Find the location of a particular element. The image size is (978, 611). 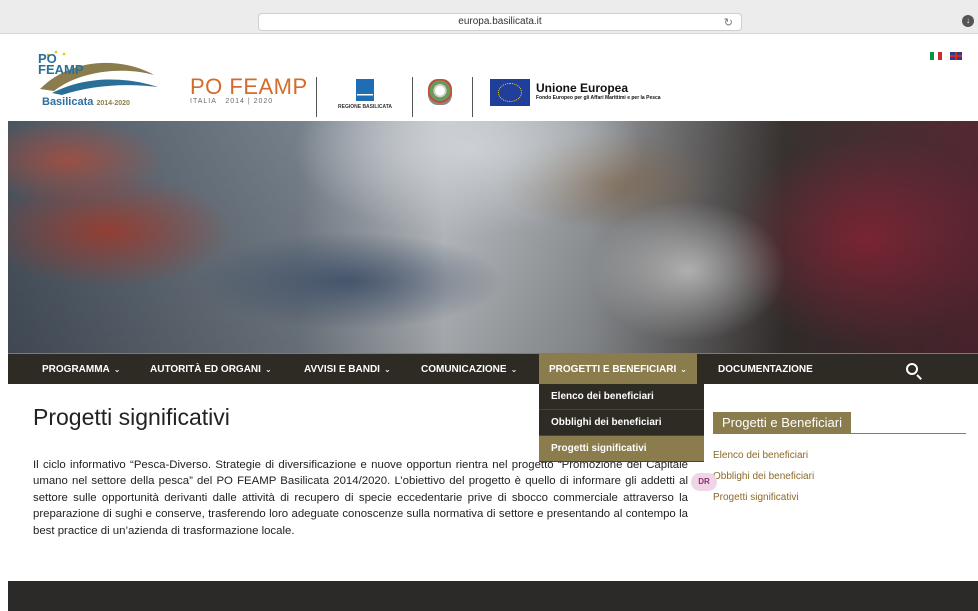

nav-item-comunicazione: COMUNICAZIONE ⌄ is located at coordinates (469, 369).